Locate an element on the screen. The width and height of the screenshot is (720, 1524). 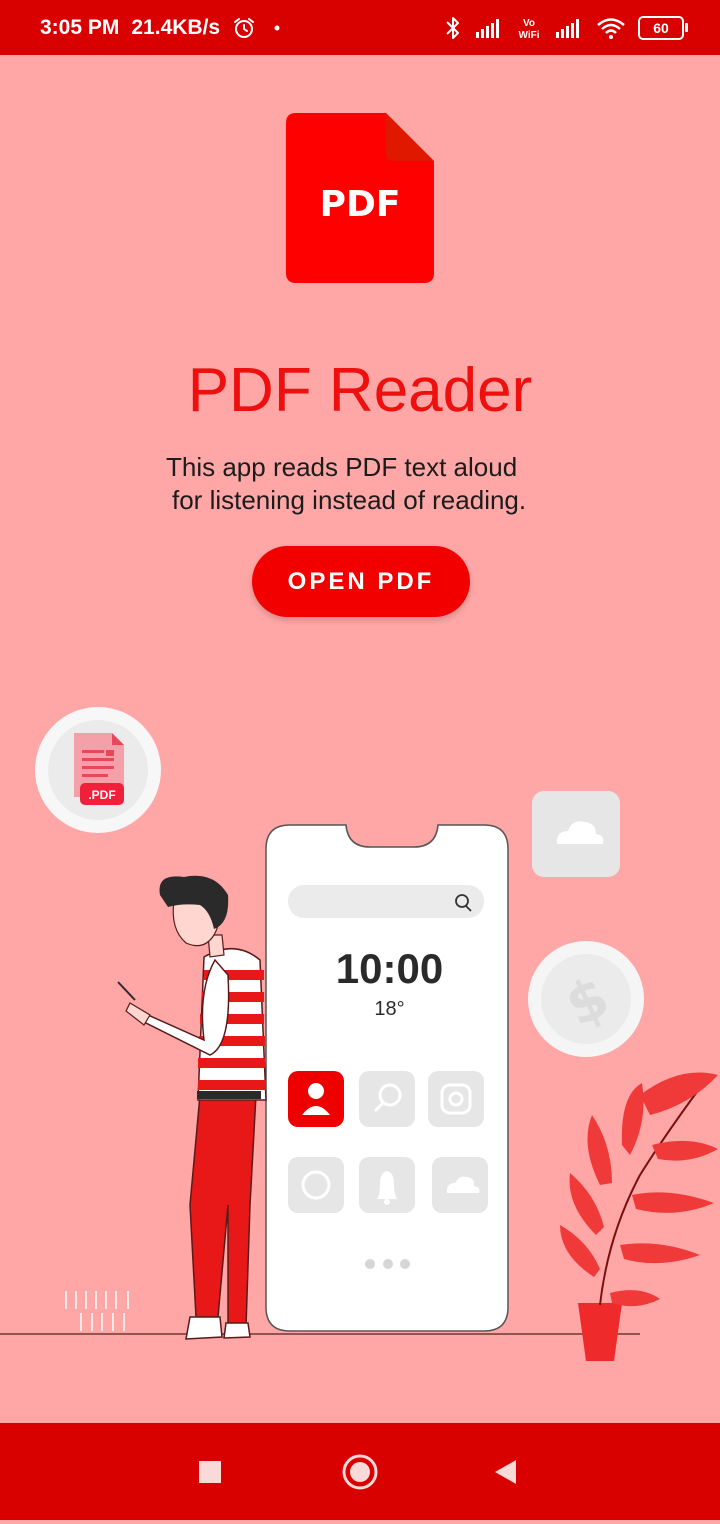
phone-search-icon is located at coordinates (463, 903).